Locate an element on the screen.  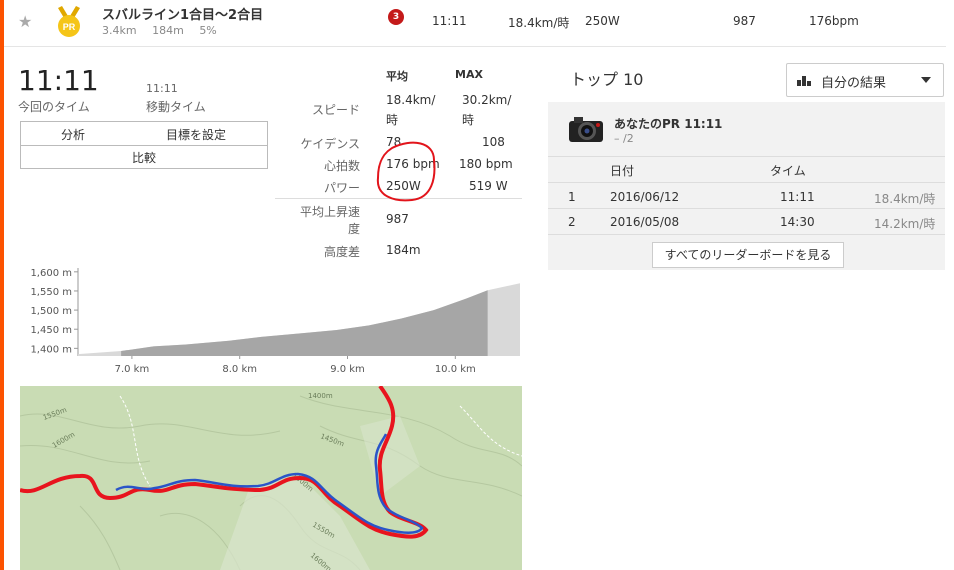
action-buttons: 分析 目標を設定 比較 is located at coordinates (144, 145).